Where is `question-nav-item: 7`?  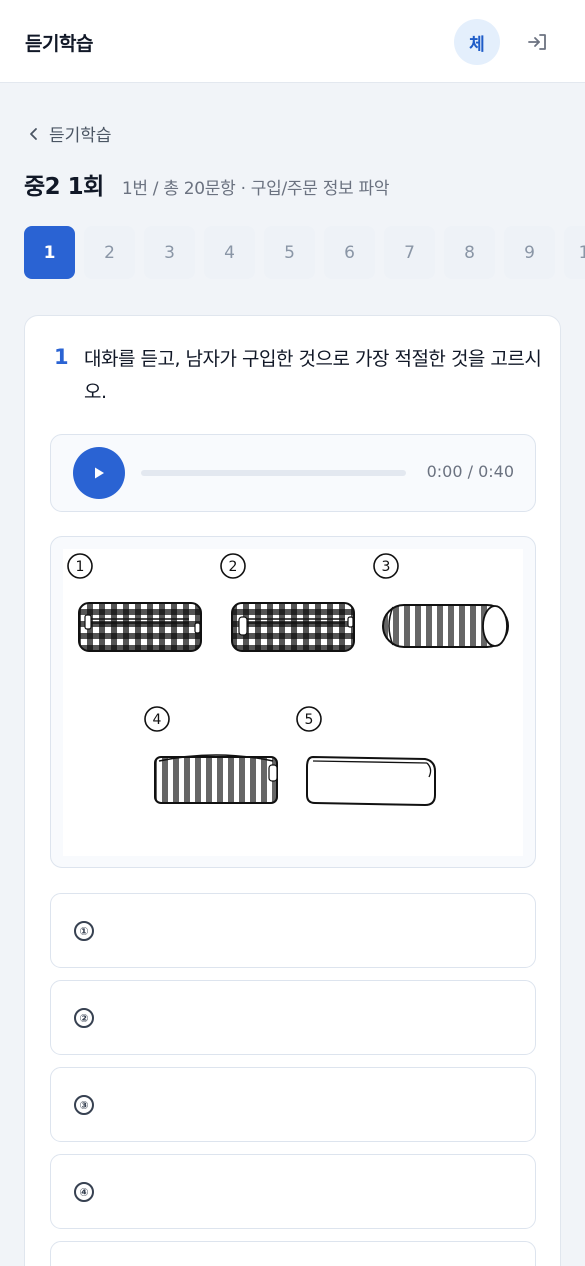
question-nav-item: 7 is located at coordinates (409, 252).